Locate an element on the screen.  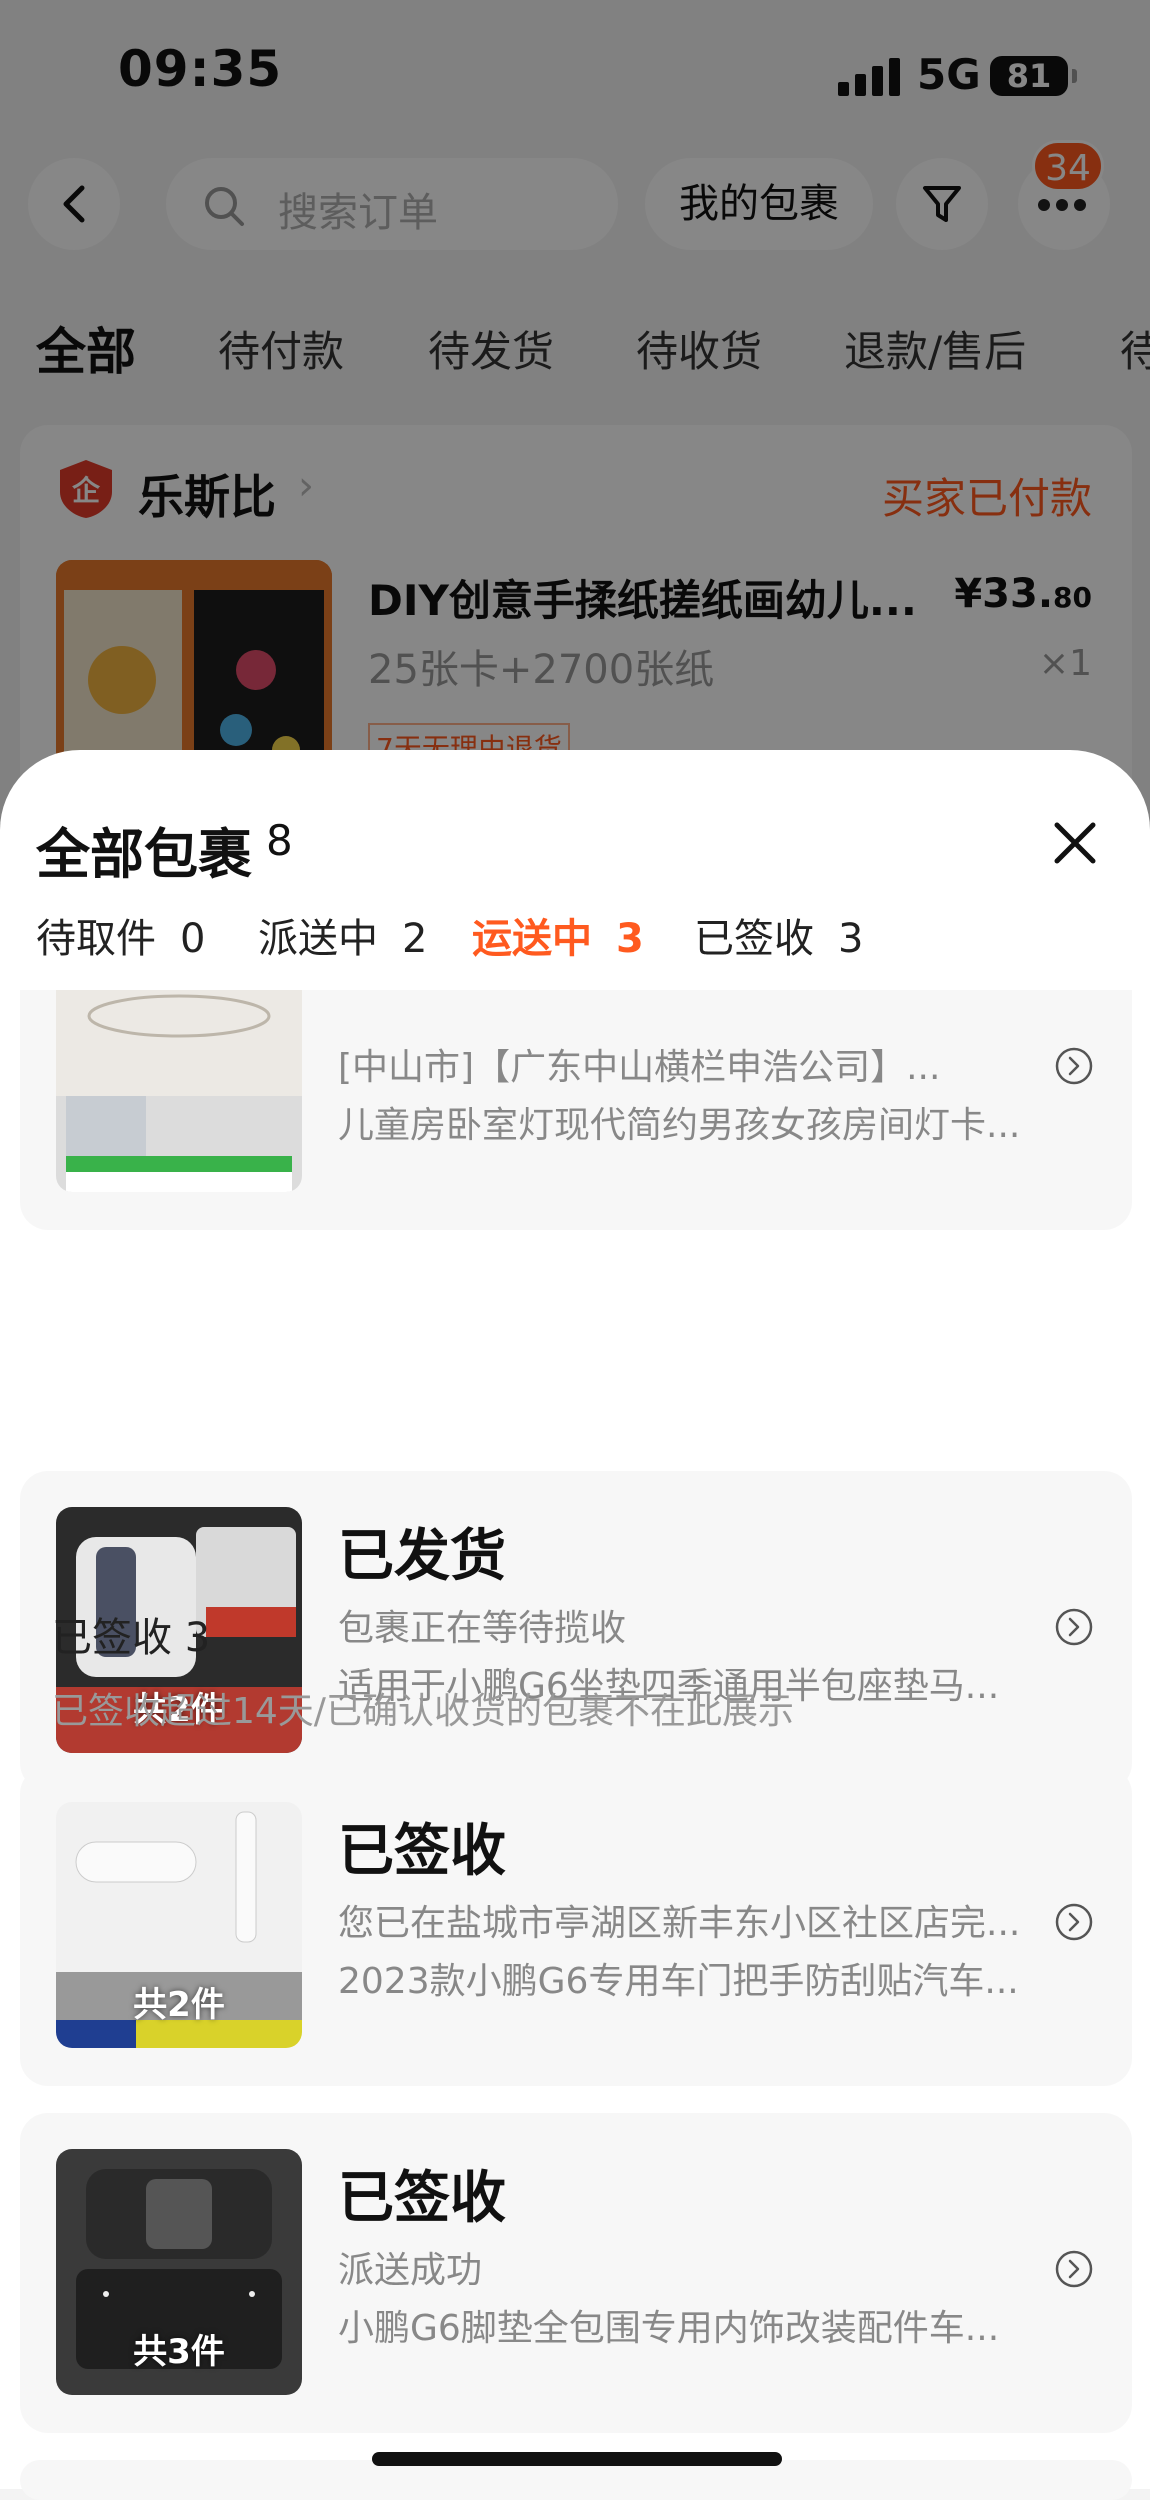
package-image: 共2件 is located at coordinates (179, 1925).